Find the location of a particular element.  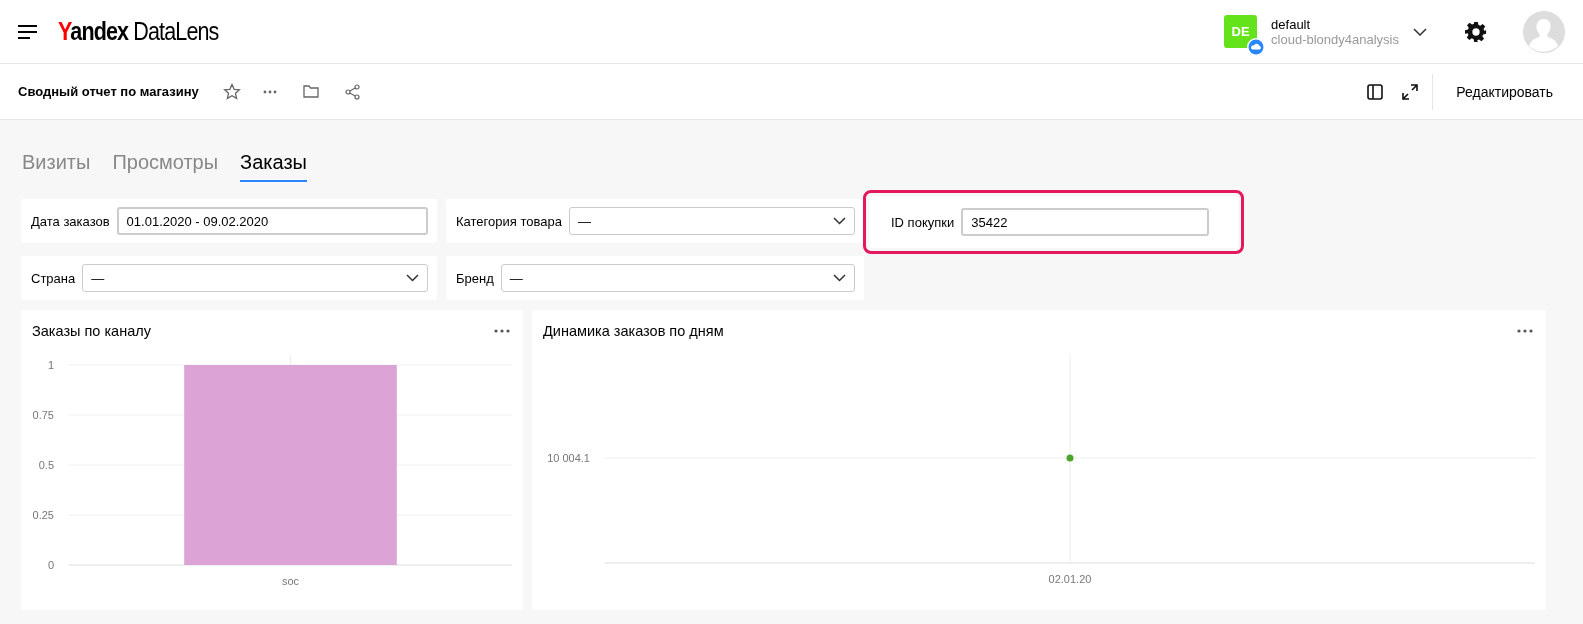

logo: Yandex DataLens is located at coordinates (138, 31).